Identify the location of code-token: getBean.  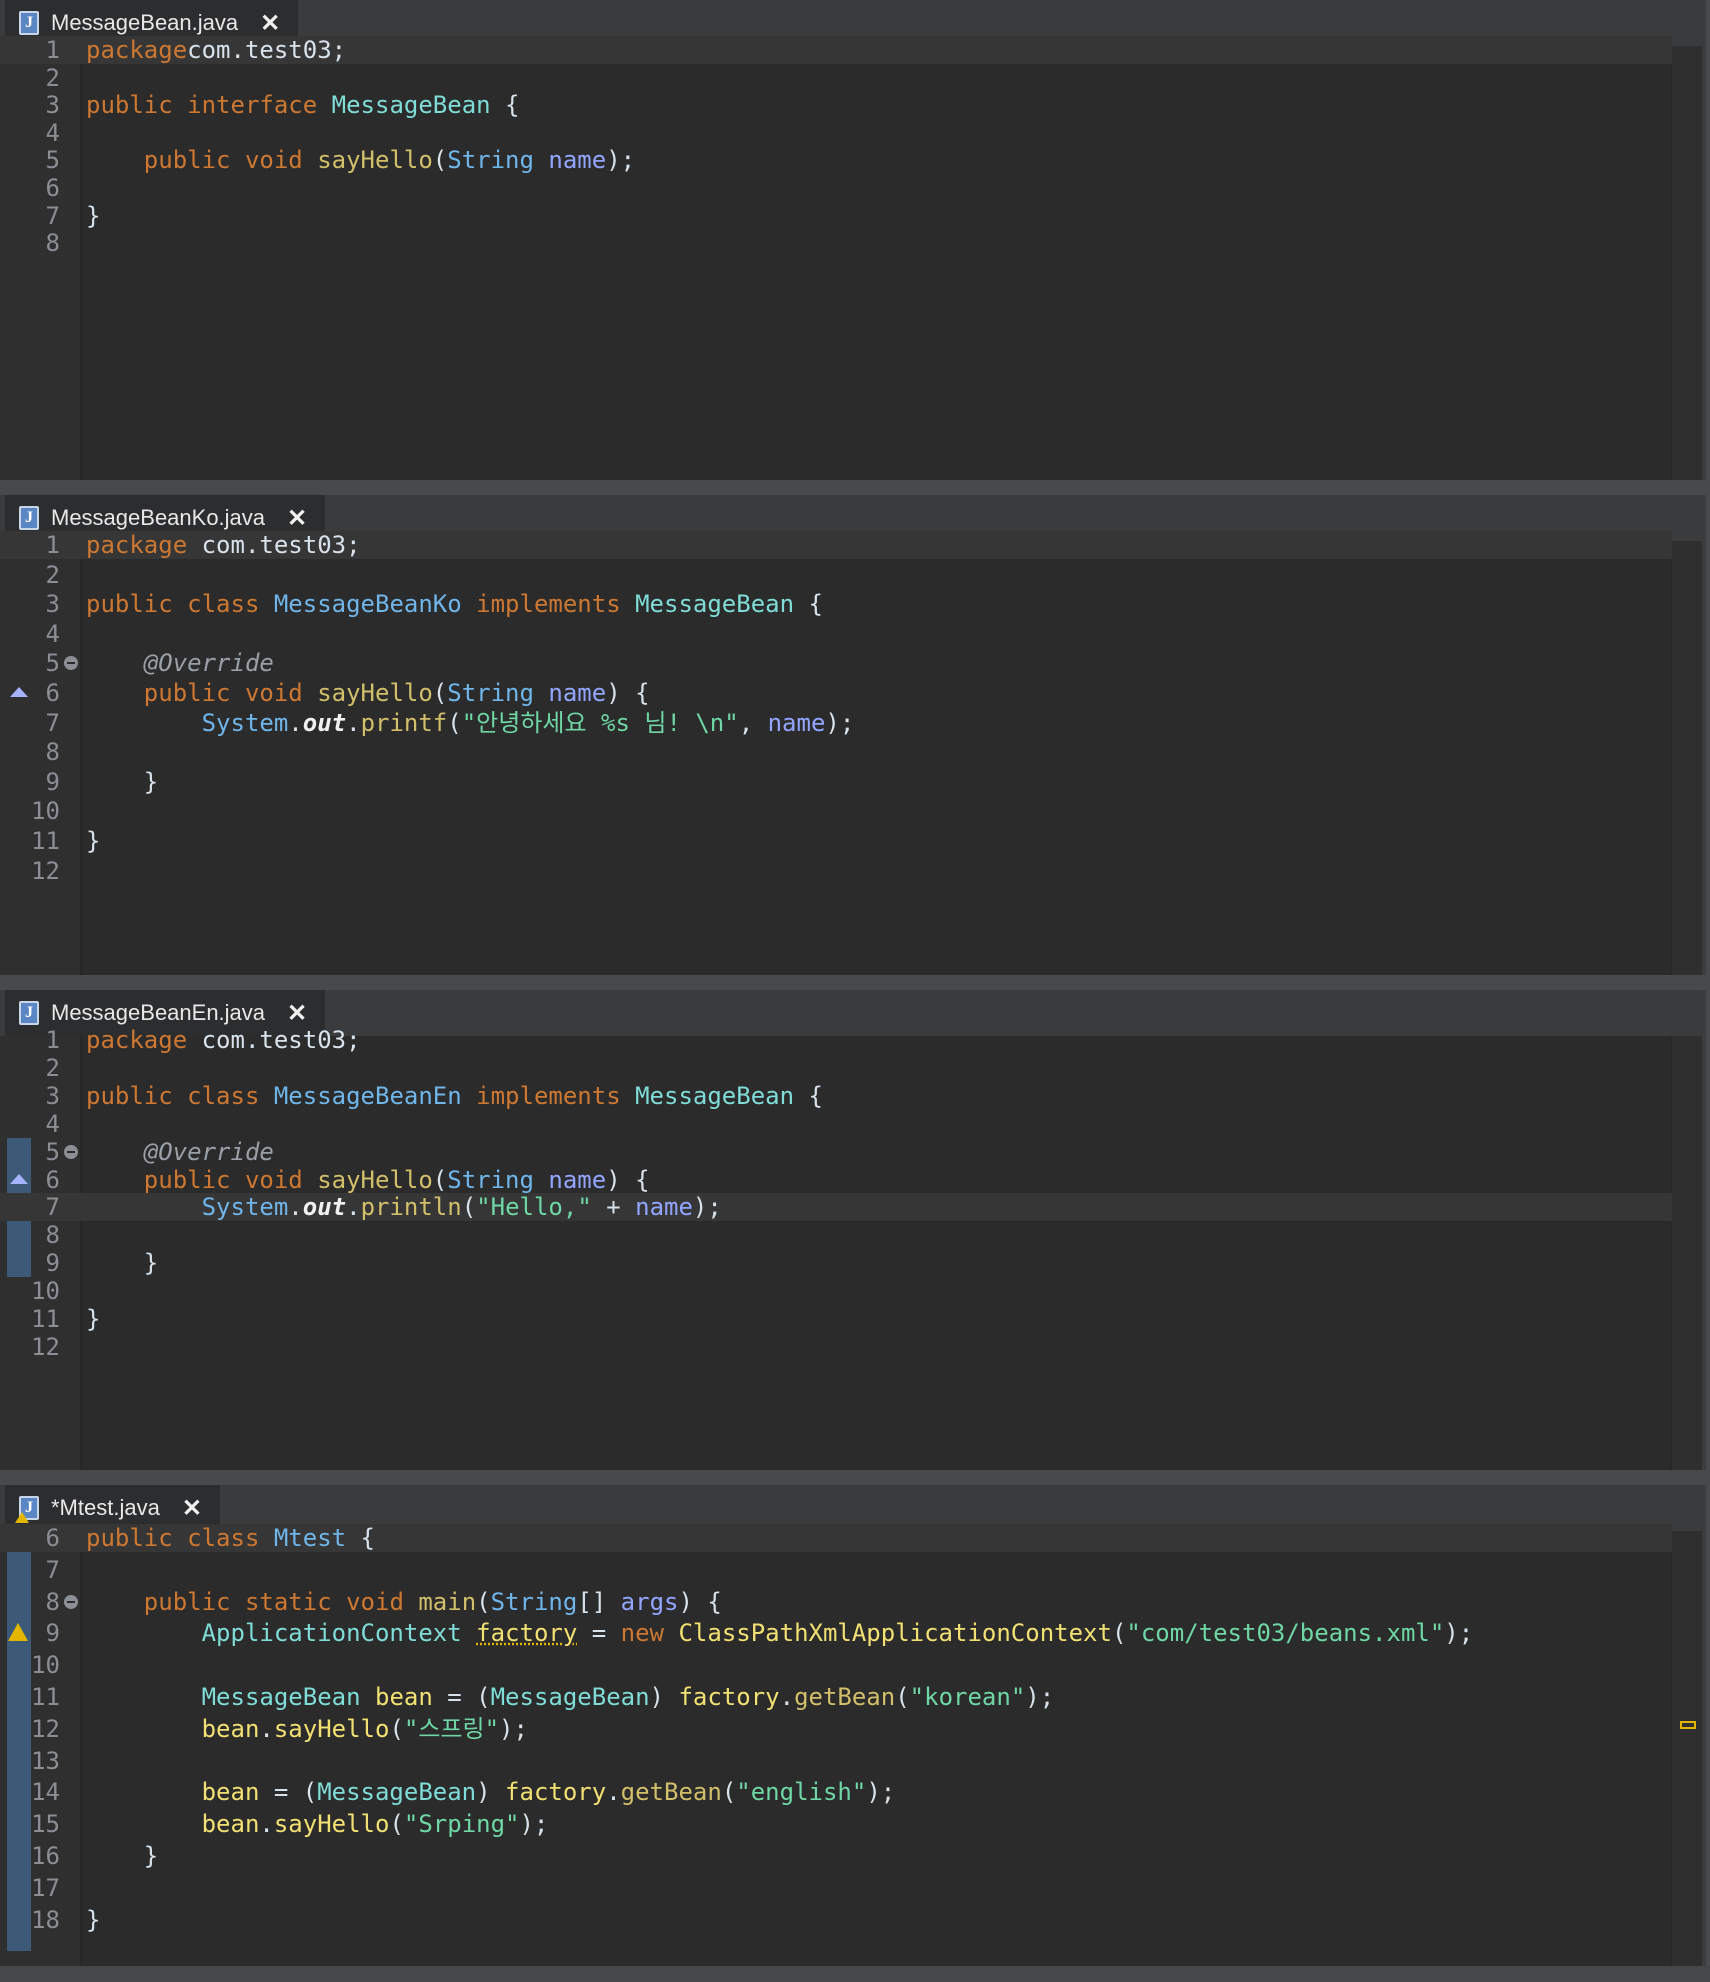
(671, 1792).